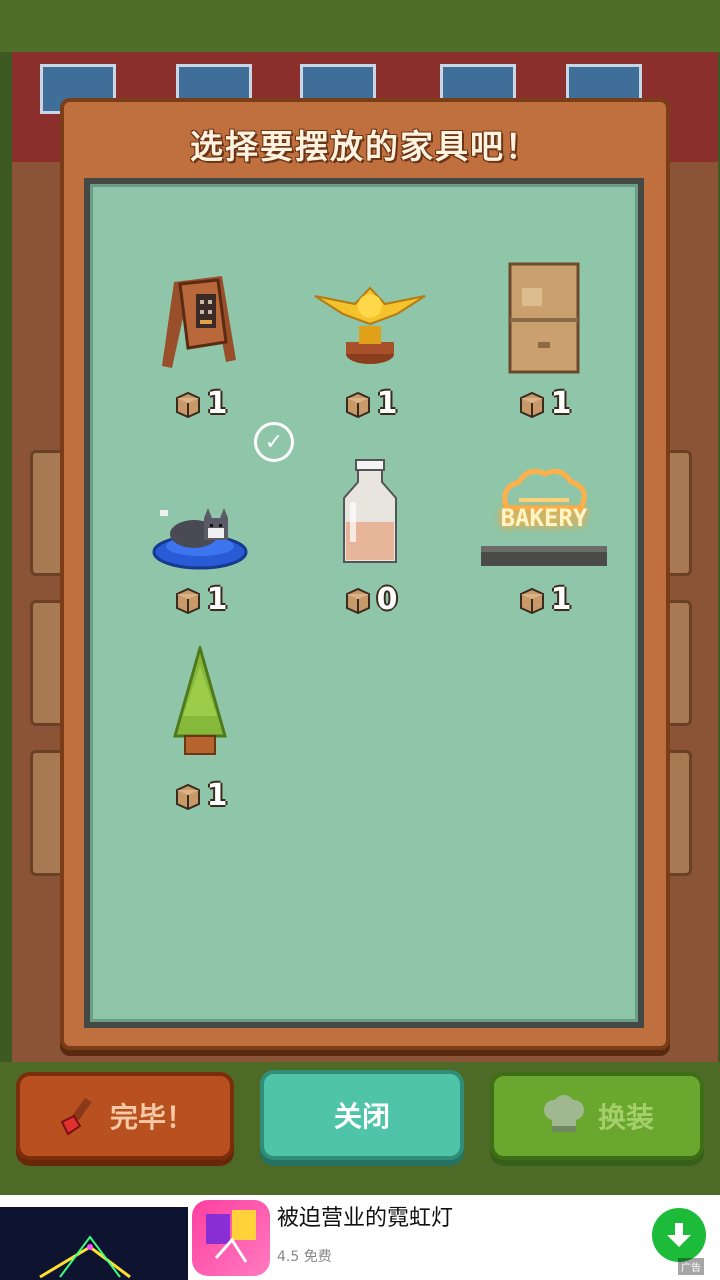  I want to click on ad-app-icon, so click(231, 1238).